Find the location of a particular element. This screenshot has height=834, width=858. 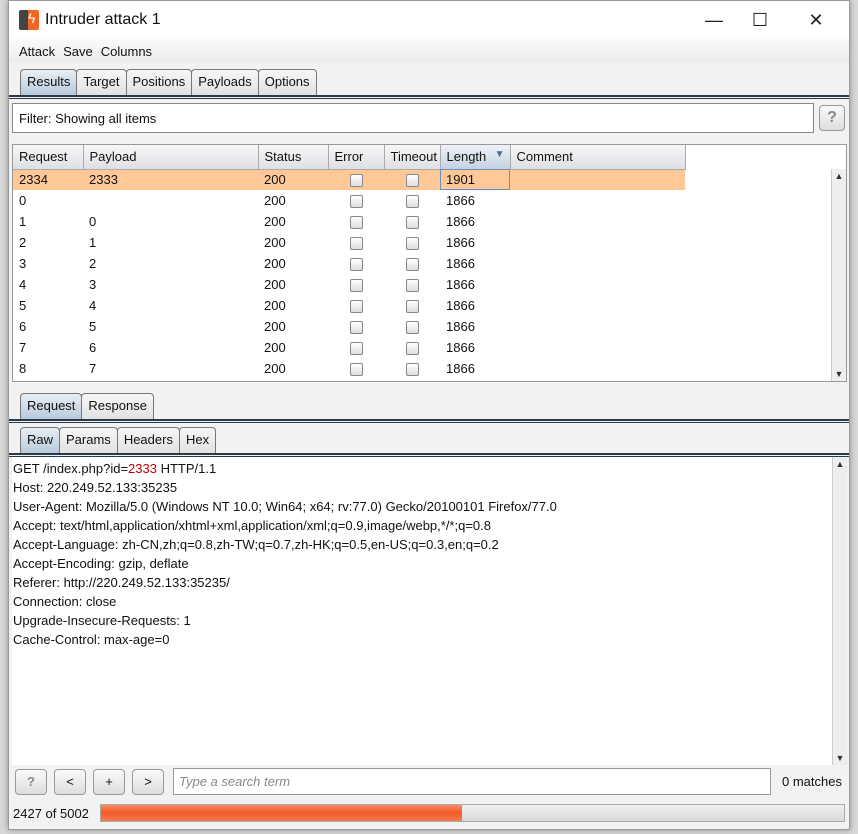

tab-hex: Hex is located at coordinates (197, 440).